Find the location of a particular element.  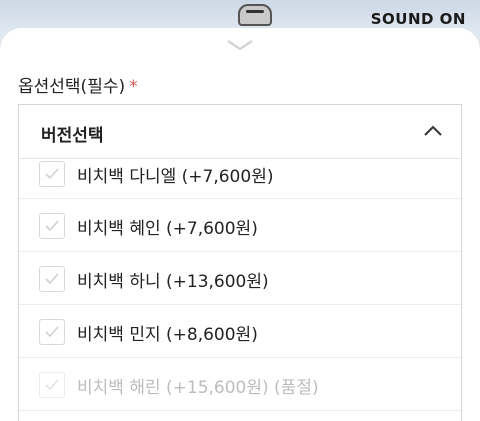

option-item-hyein: 비치백 혜인 (+7,600원) is located at coordinates (240, 225).